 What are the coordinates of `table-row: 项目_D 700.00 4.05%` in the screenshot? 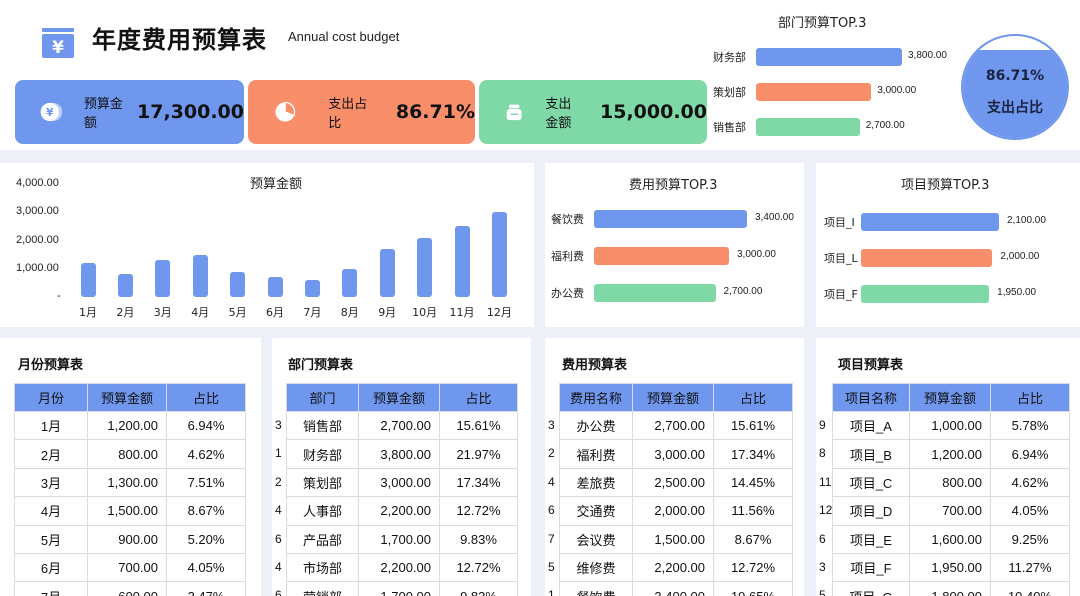 It's located at (951, 511).